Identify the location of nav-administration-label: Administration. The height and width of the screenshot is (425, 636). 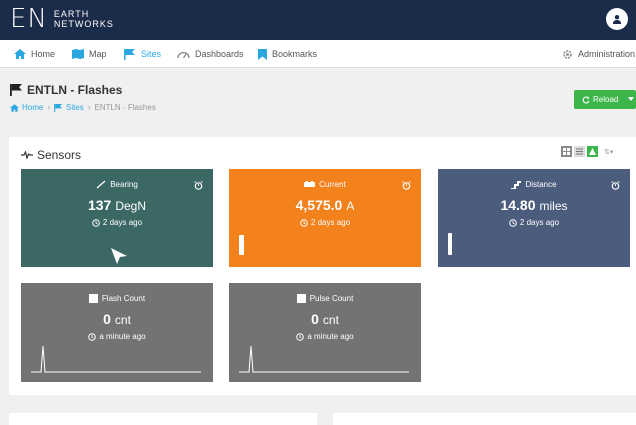
(607, 54).